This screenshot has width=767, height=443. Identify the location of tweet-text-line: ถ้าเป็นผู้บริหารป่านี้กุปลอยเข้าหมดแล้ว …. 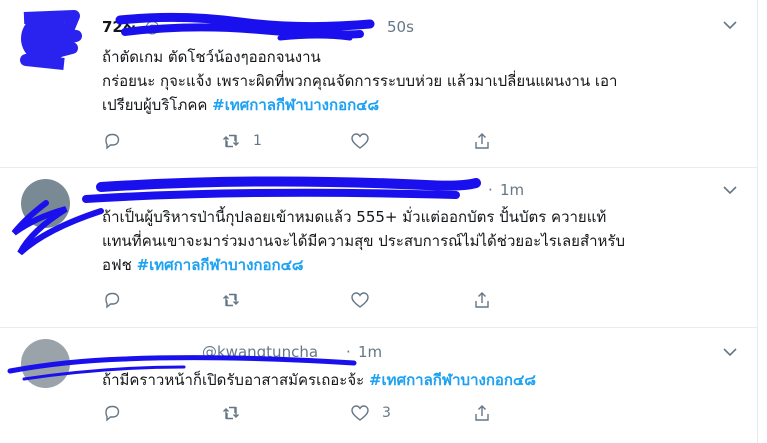
(354, 217).